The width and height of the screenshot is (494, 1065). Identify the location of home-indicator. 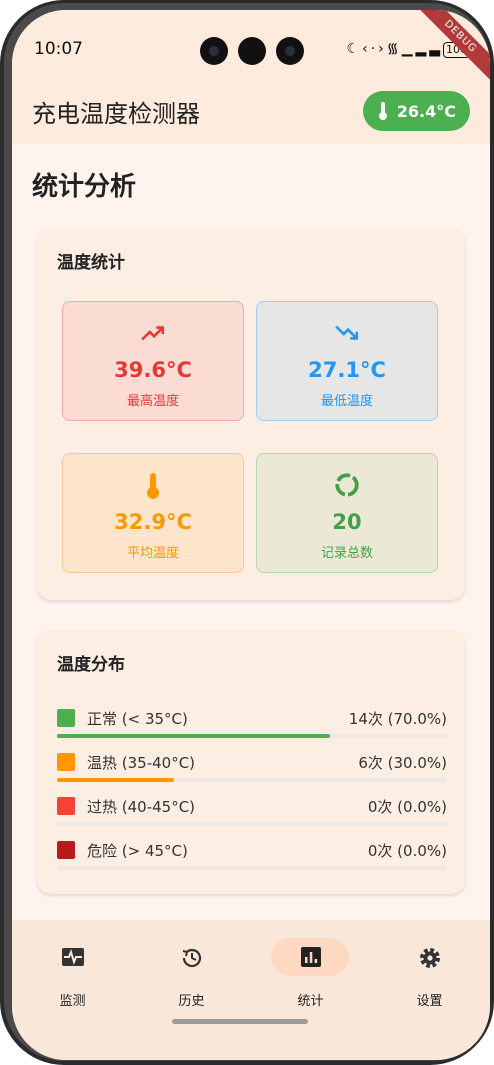
(240, 1021).